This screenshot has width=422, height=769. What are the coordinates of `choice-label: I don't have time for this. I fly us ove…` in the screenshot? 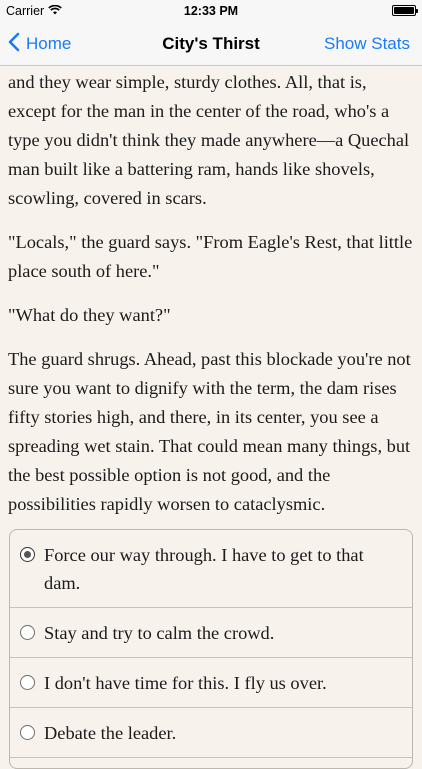 It's located at (185, 683).